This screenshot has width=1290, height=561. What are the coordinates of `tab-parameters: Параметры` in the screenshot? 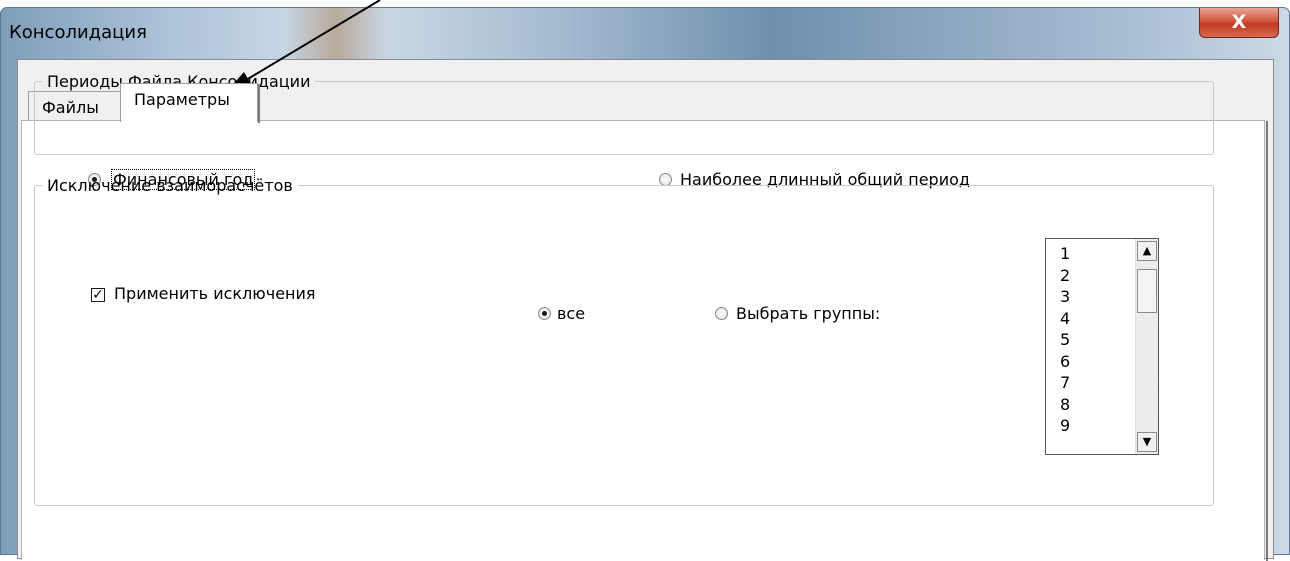 It's located at (190, 103).